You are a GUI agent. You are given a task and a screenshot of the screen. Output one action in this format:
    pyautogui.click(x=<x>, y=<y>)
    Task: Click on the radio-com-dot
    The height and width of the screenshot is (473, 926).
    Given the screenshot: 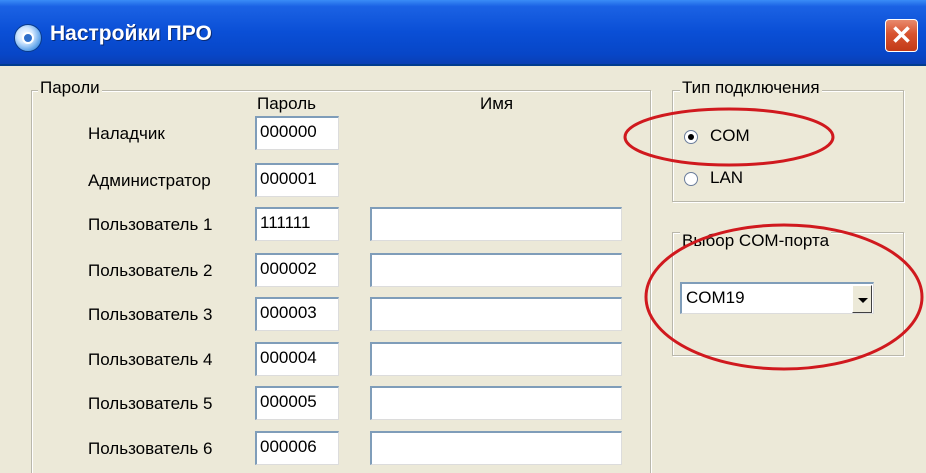 What is the action you would take?
    pyautogui.click(x=691, y=137)
    